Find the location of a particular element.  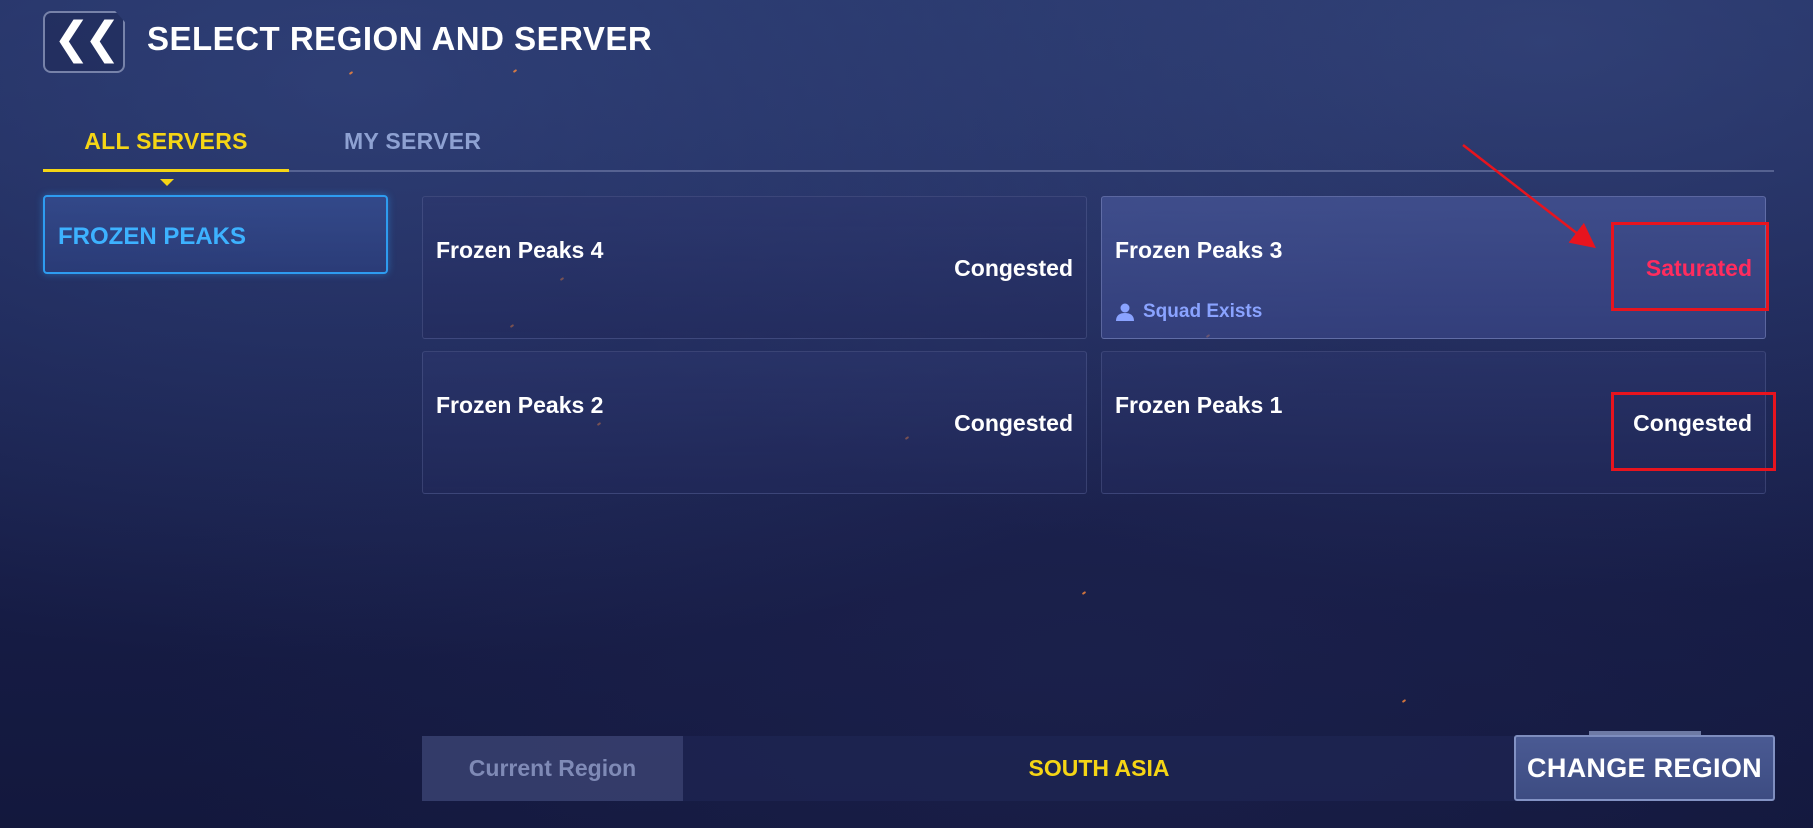

tabs-divider is located at coordinates (908, 171).